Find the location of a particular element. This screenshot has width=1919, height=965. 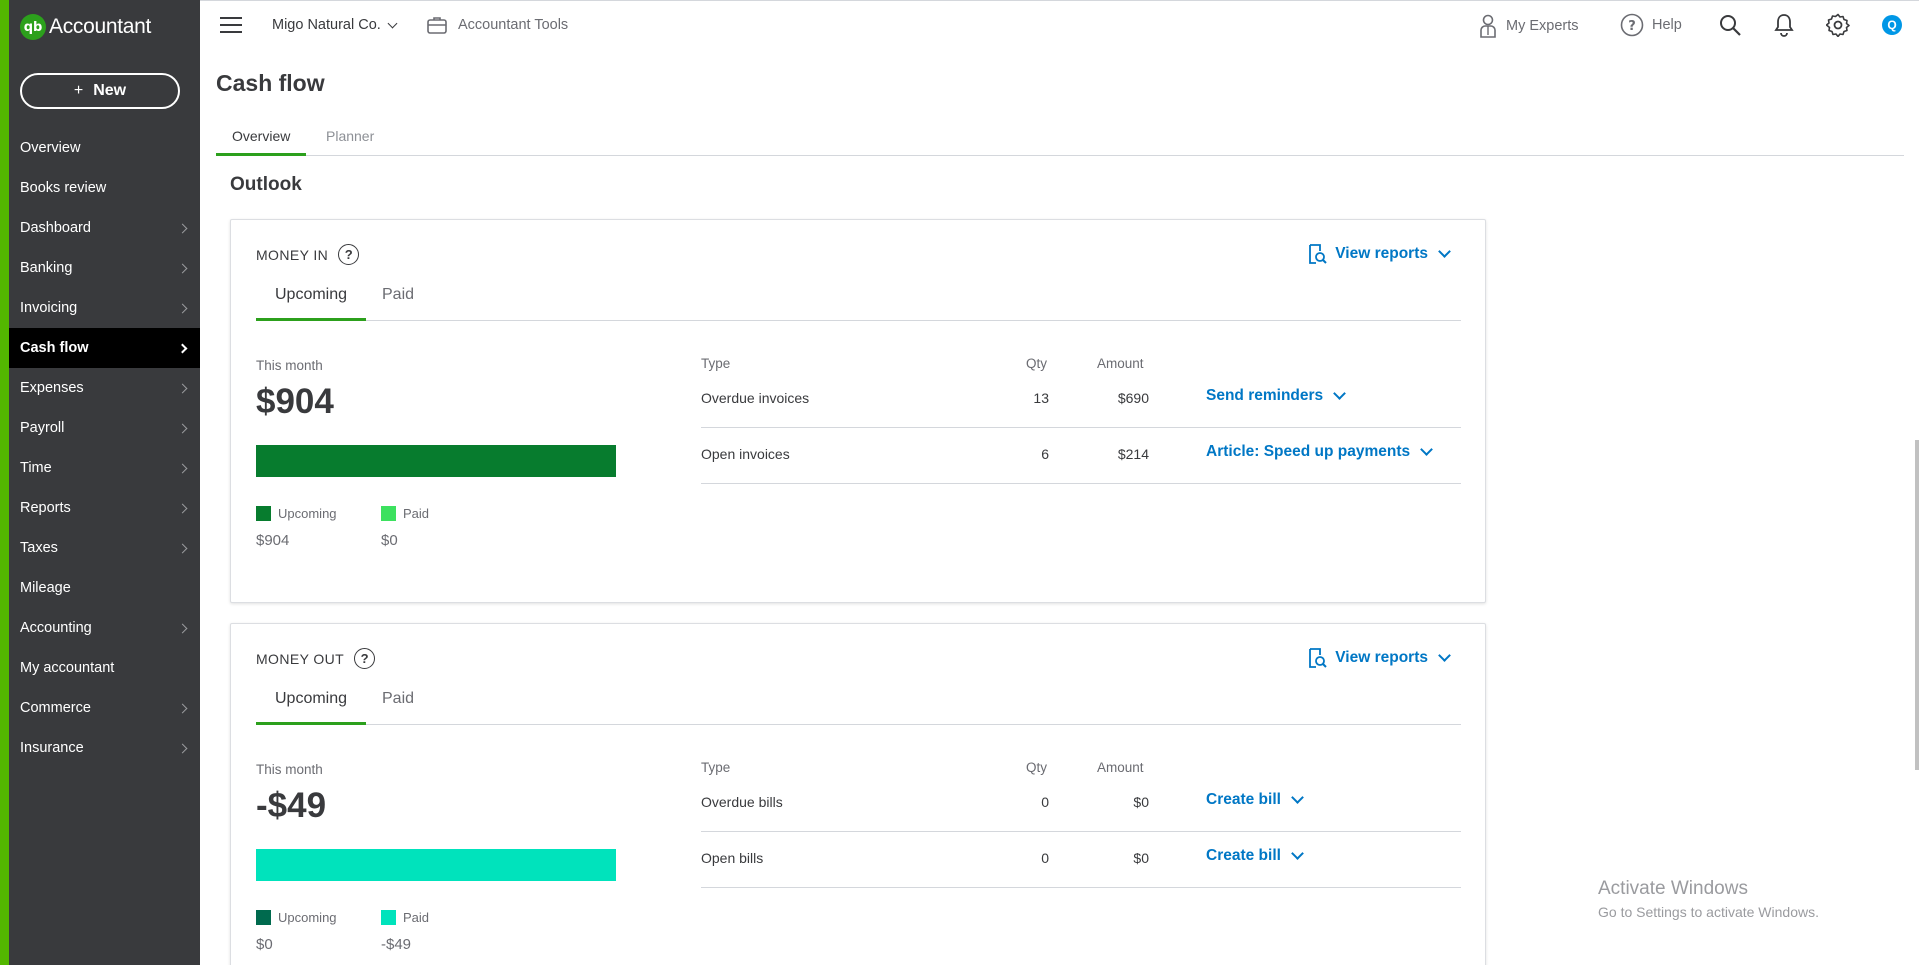

row-type: Overdue bills is located at coordinates (742, 802).